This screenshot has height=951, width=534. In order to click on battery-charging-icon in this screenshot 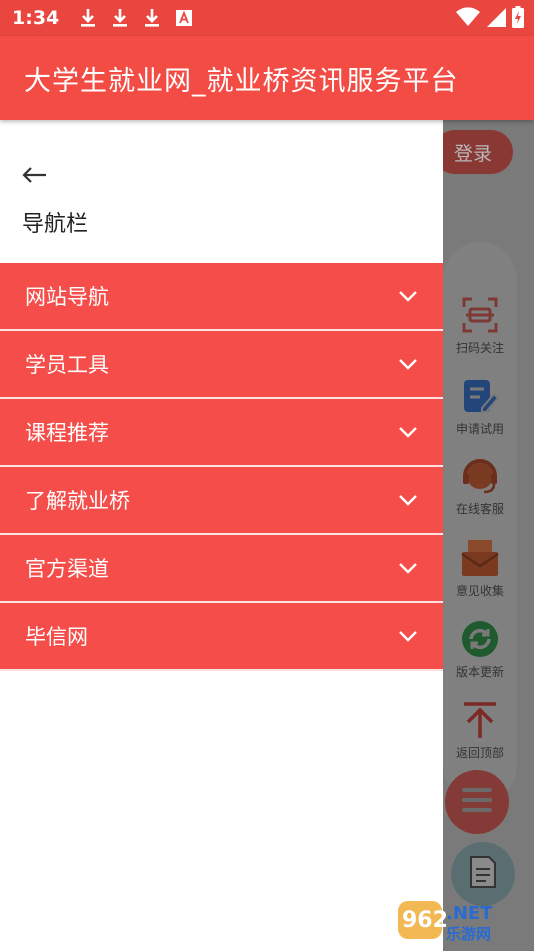, I will do `click(518, 19)`.